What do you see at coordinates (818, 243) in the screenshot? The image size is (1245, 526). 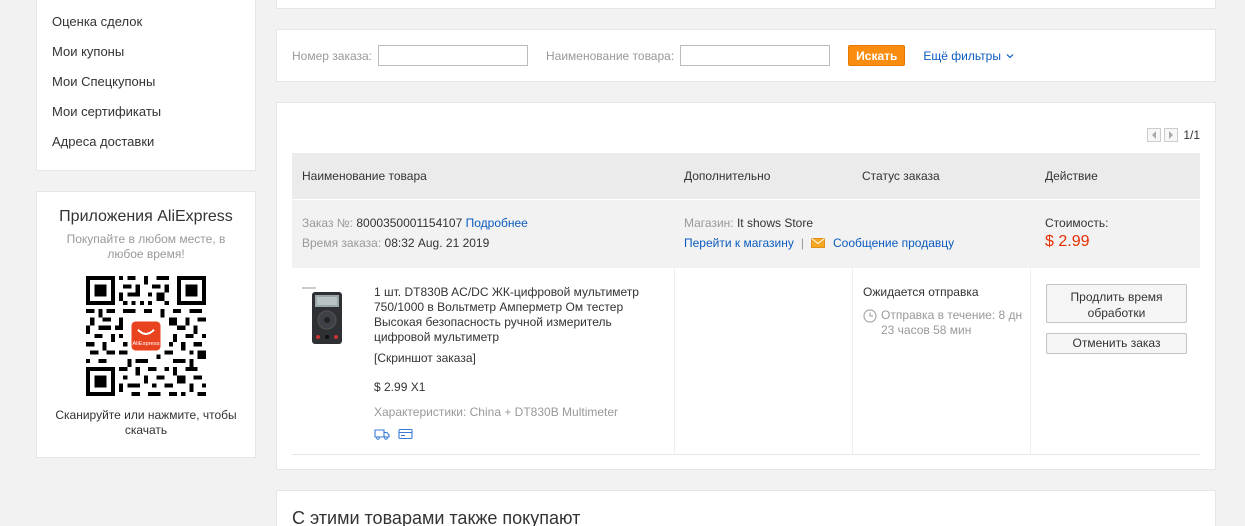 I see `envelope-icon` at bounding box center [818, 243].